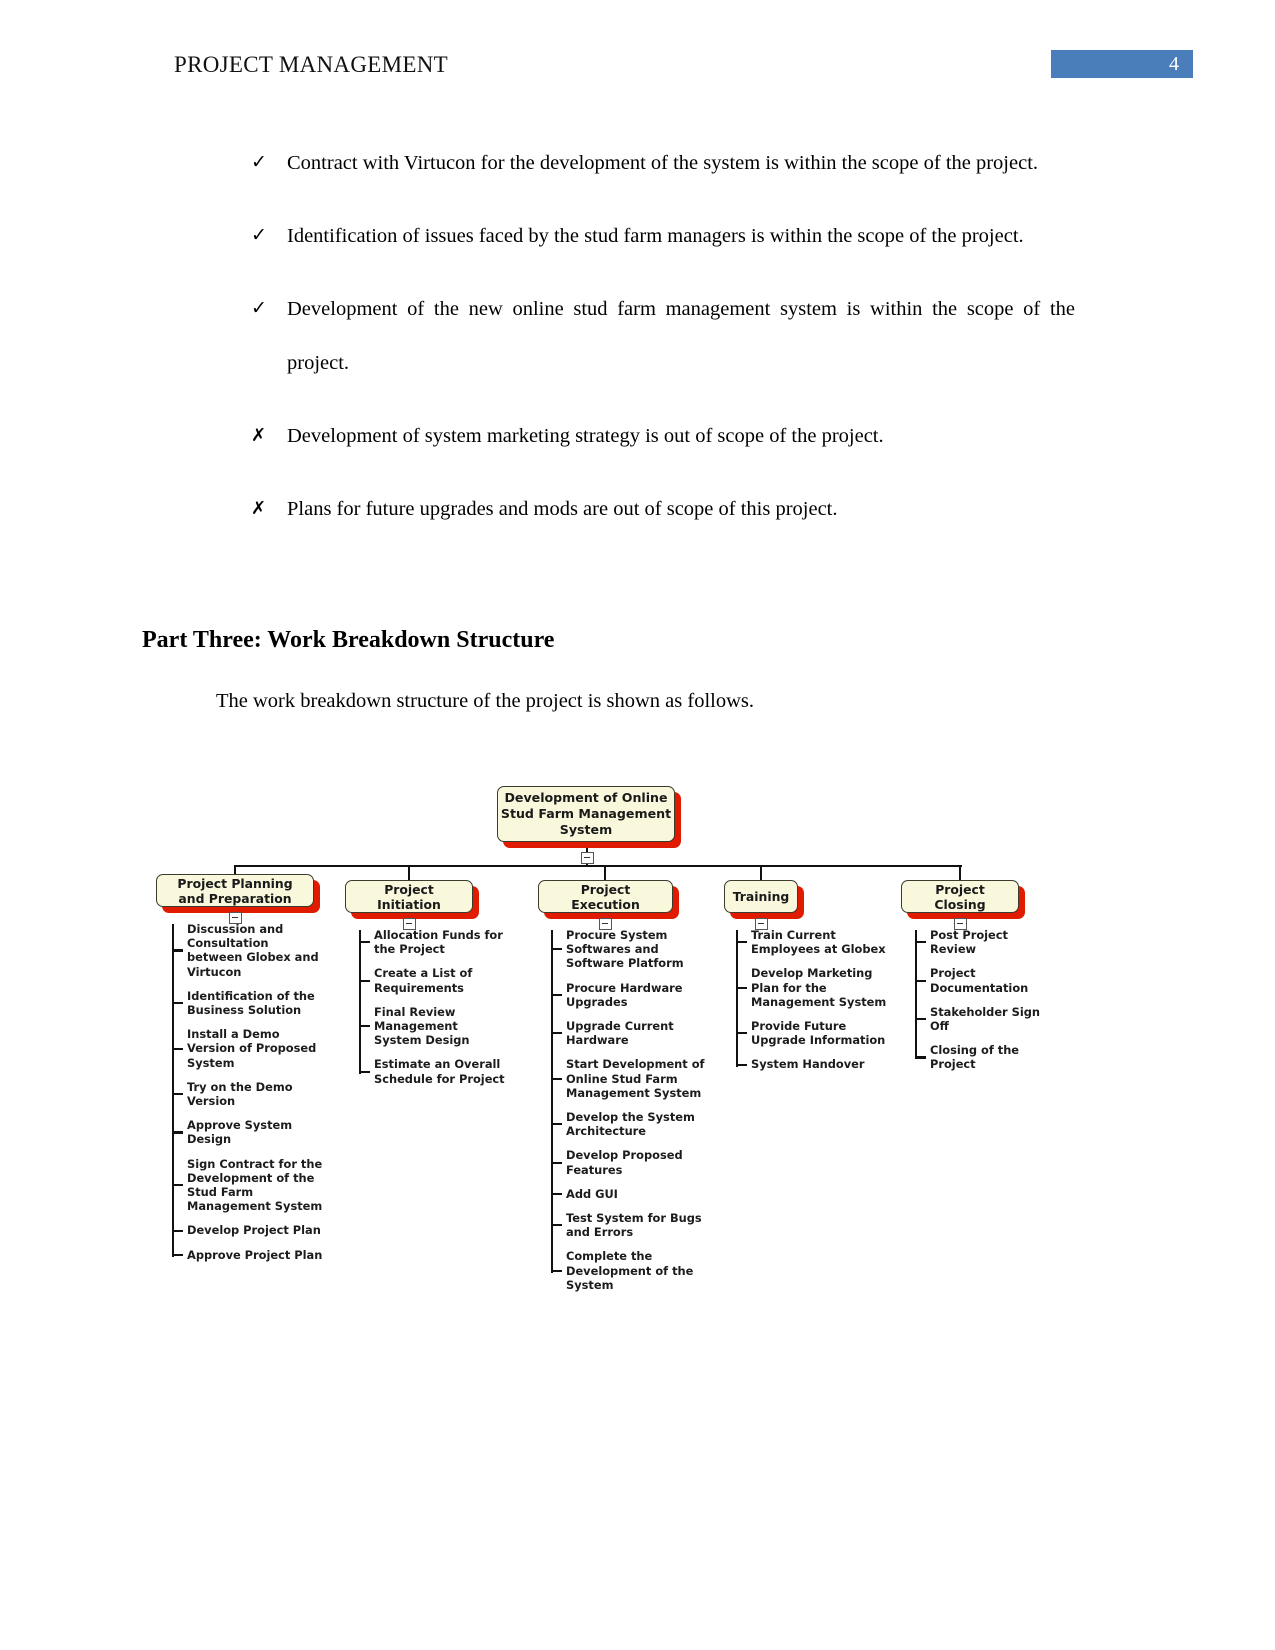 This screenshot has width=1275, height=1650. I want to click on wbs-task: Approve System Design, so click(248, 1132).